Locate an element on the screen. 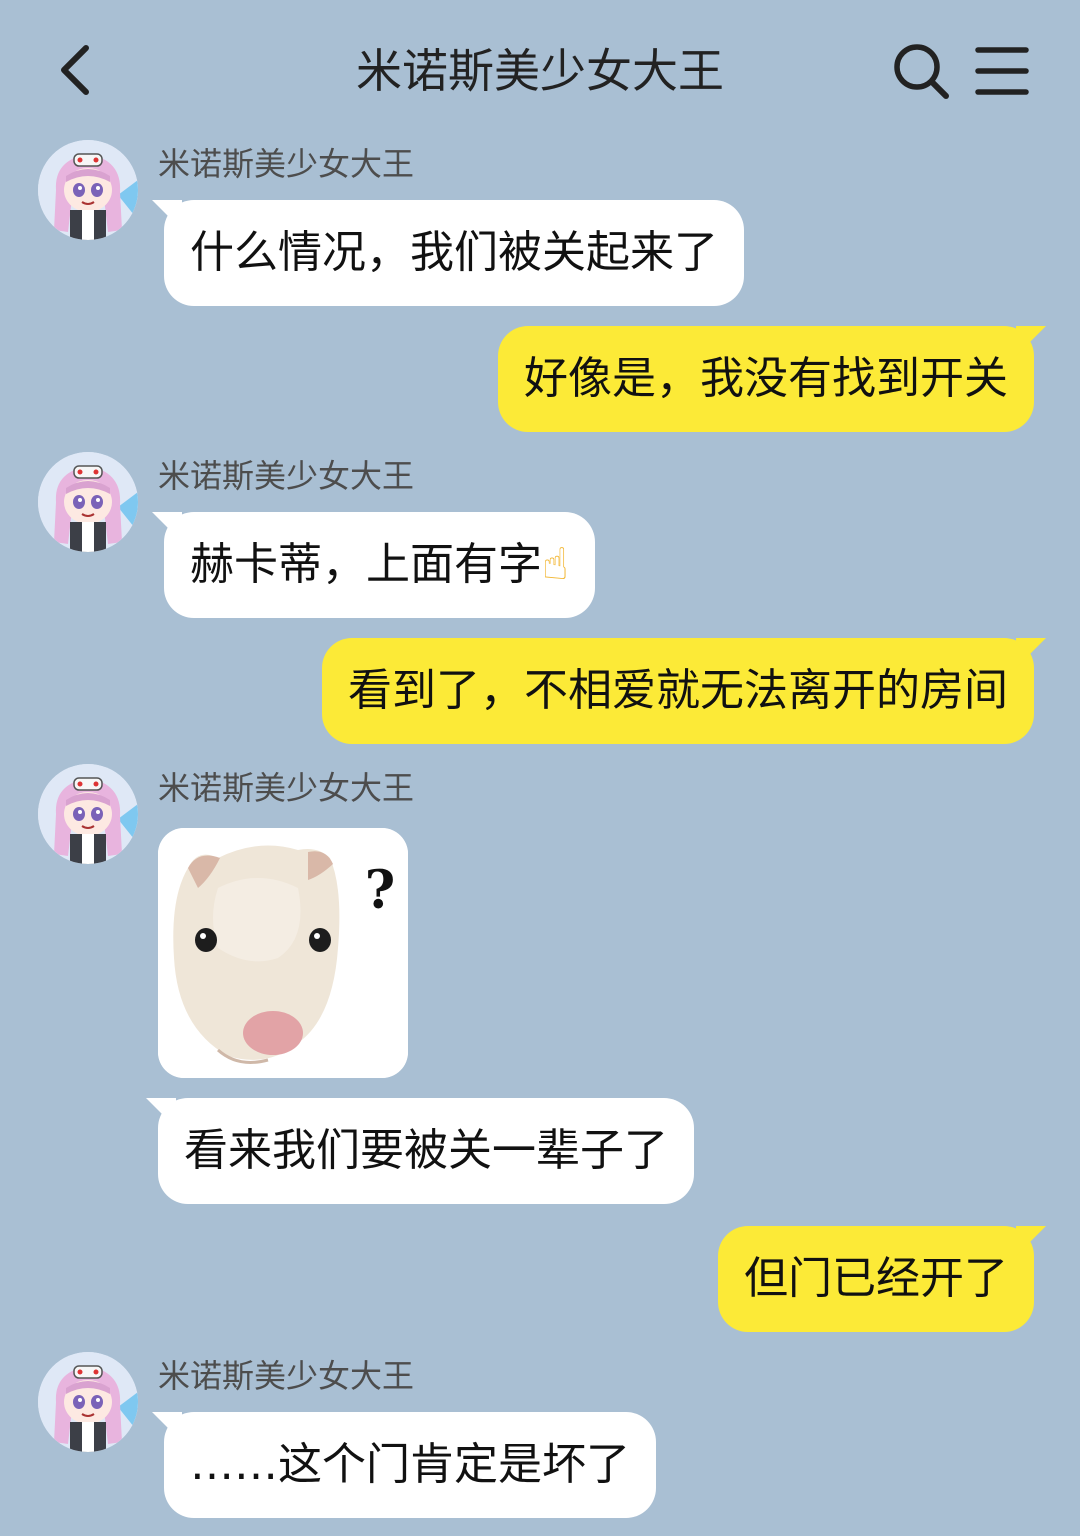 This screenshot has width=1080, height=1536. message-text: 看来我们要被关一辈子了 is located at coordinates (426, 1150).